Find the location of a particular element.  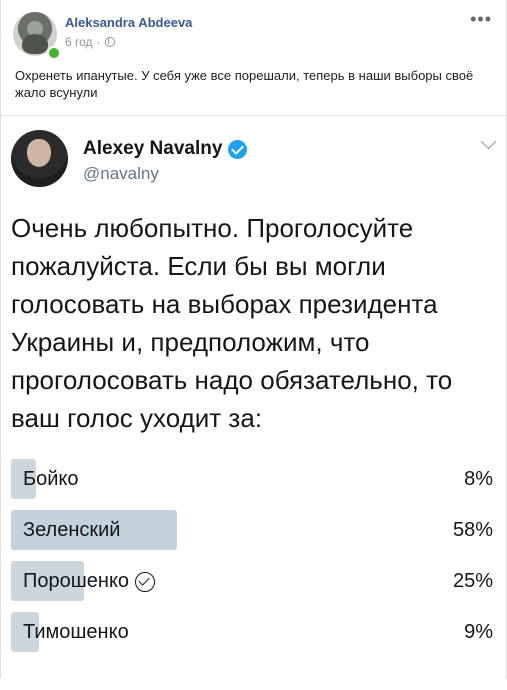

tweet-author-handle: @navalny is located at coordinates (121, 174).